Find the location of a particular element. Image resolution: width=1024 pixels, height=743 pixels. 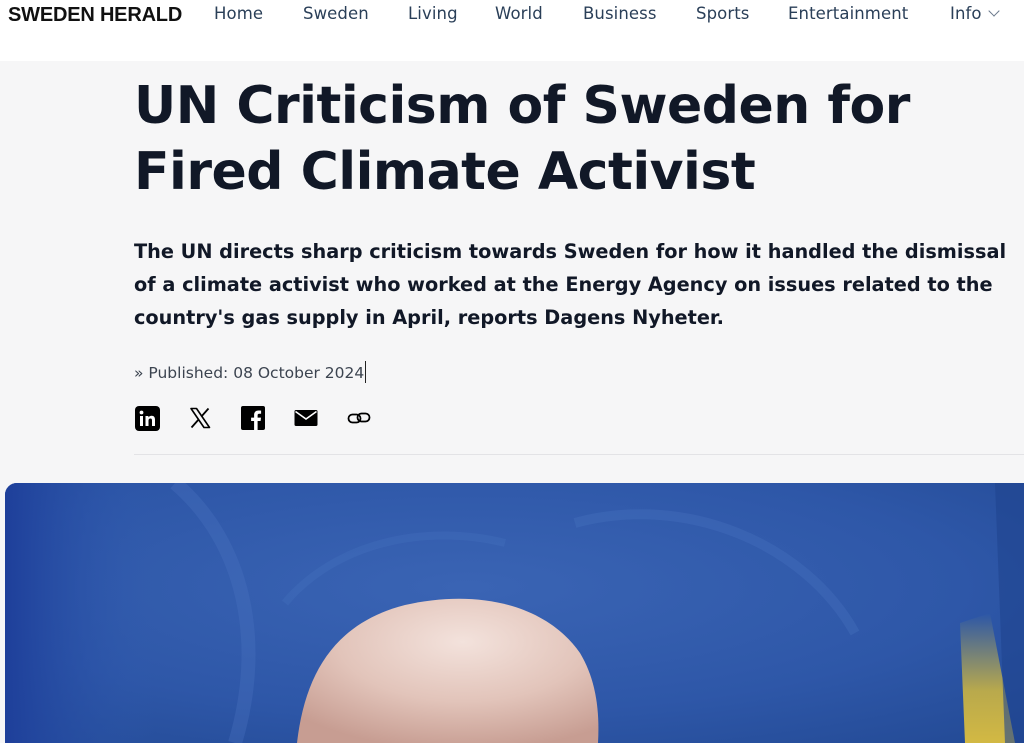

nav-item-world: World is located at coordinates (519, 13).